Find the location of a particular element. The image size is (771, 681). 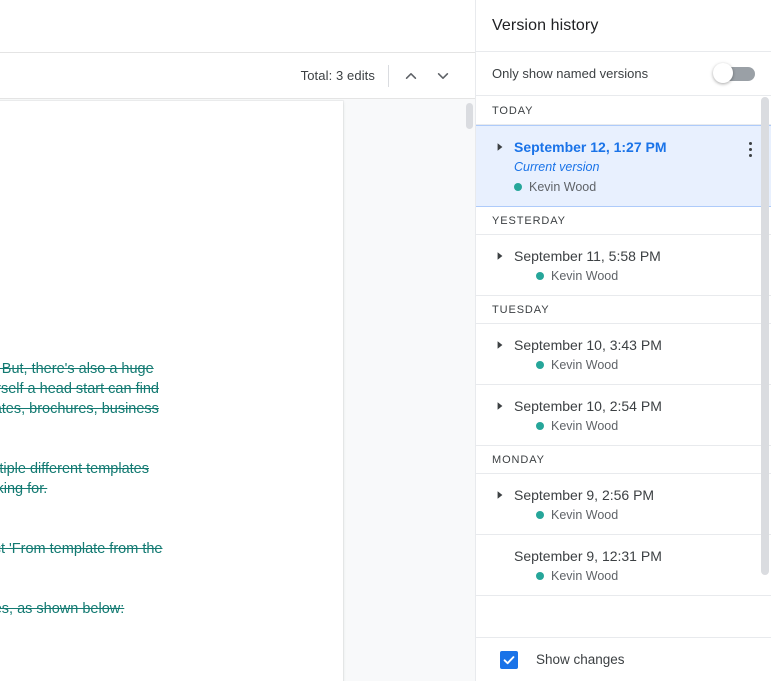

version-subtitle: Current version is located at coordinates (557, 167).